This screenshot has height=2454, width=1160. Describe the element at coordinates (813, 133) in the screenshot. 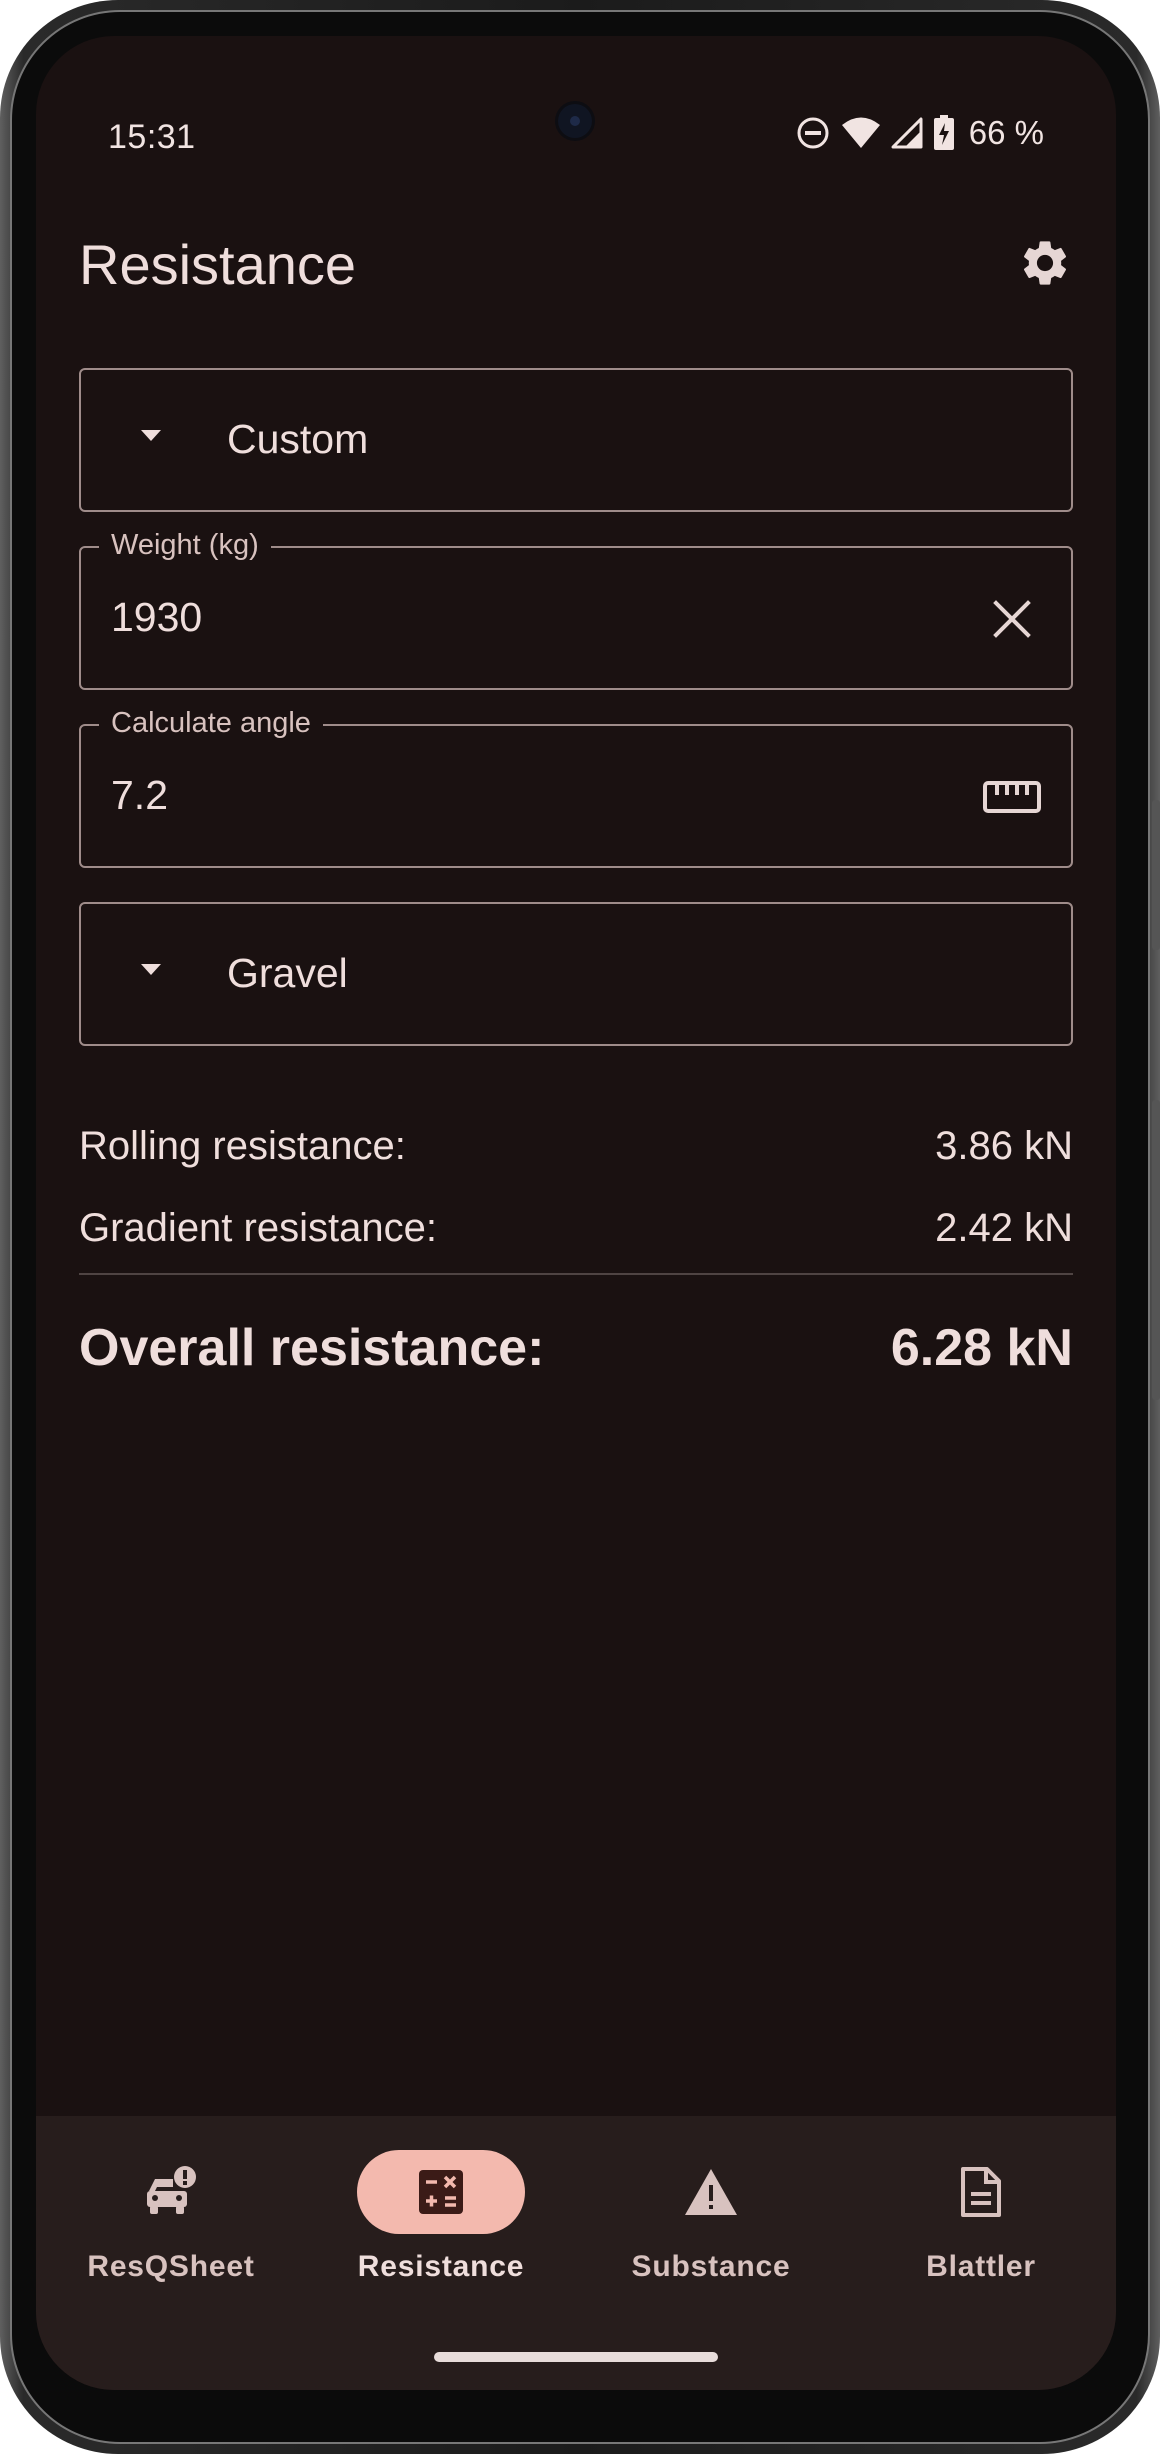

I see `do-not-disturb-icon` at that location.